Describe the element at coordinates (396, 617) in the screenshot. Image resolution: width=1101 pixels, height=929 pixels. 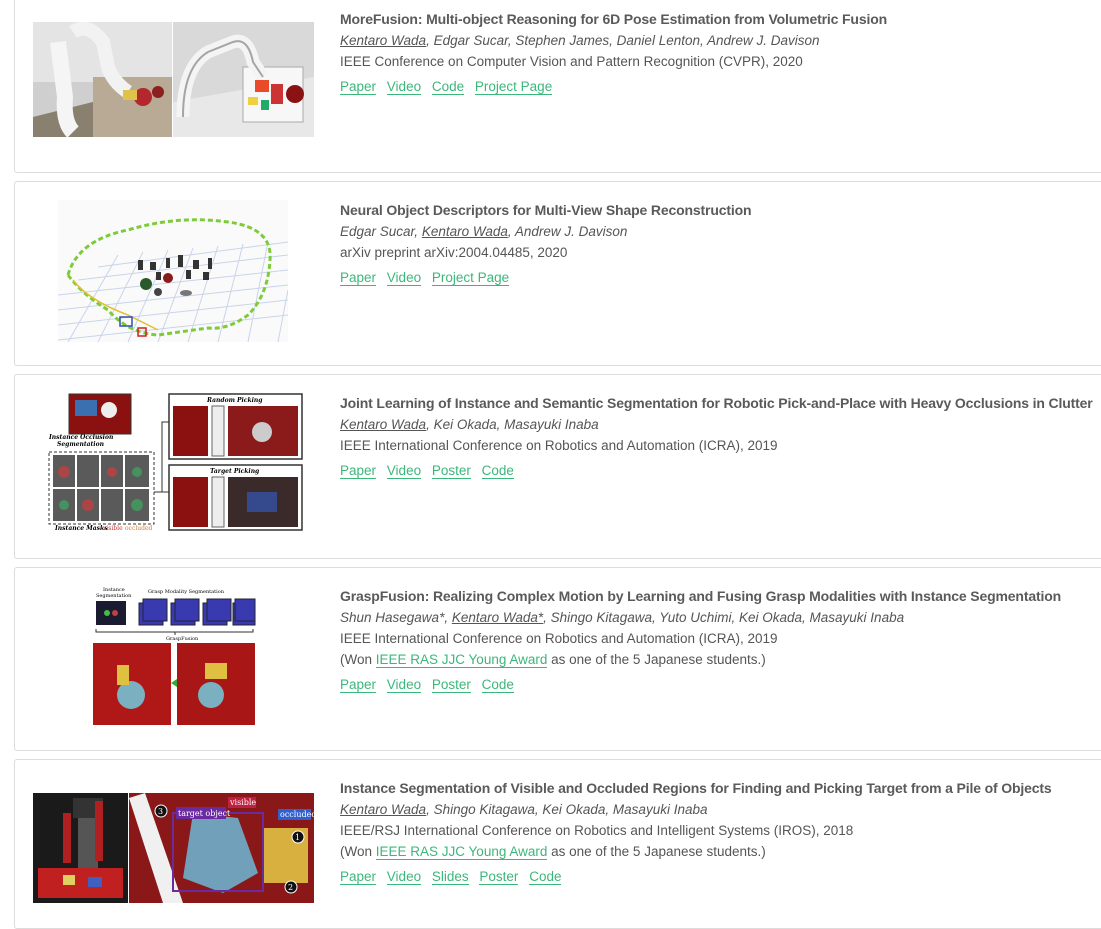
I see `author-list: Shun Hasegawa*,` at that location.